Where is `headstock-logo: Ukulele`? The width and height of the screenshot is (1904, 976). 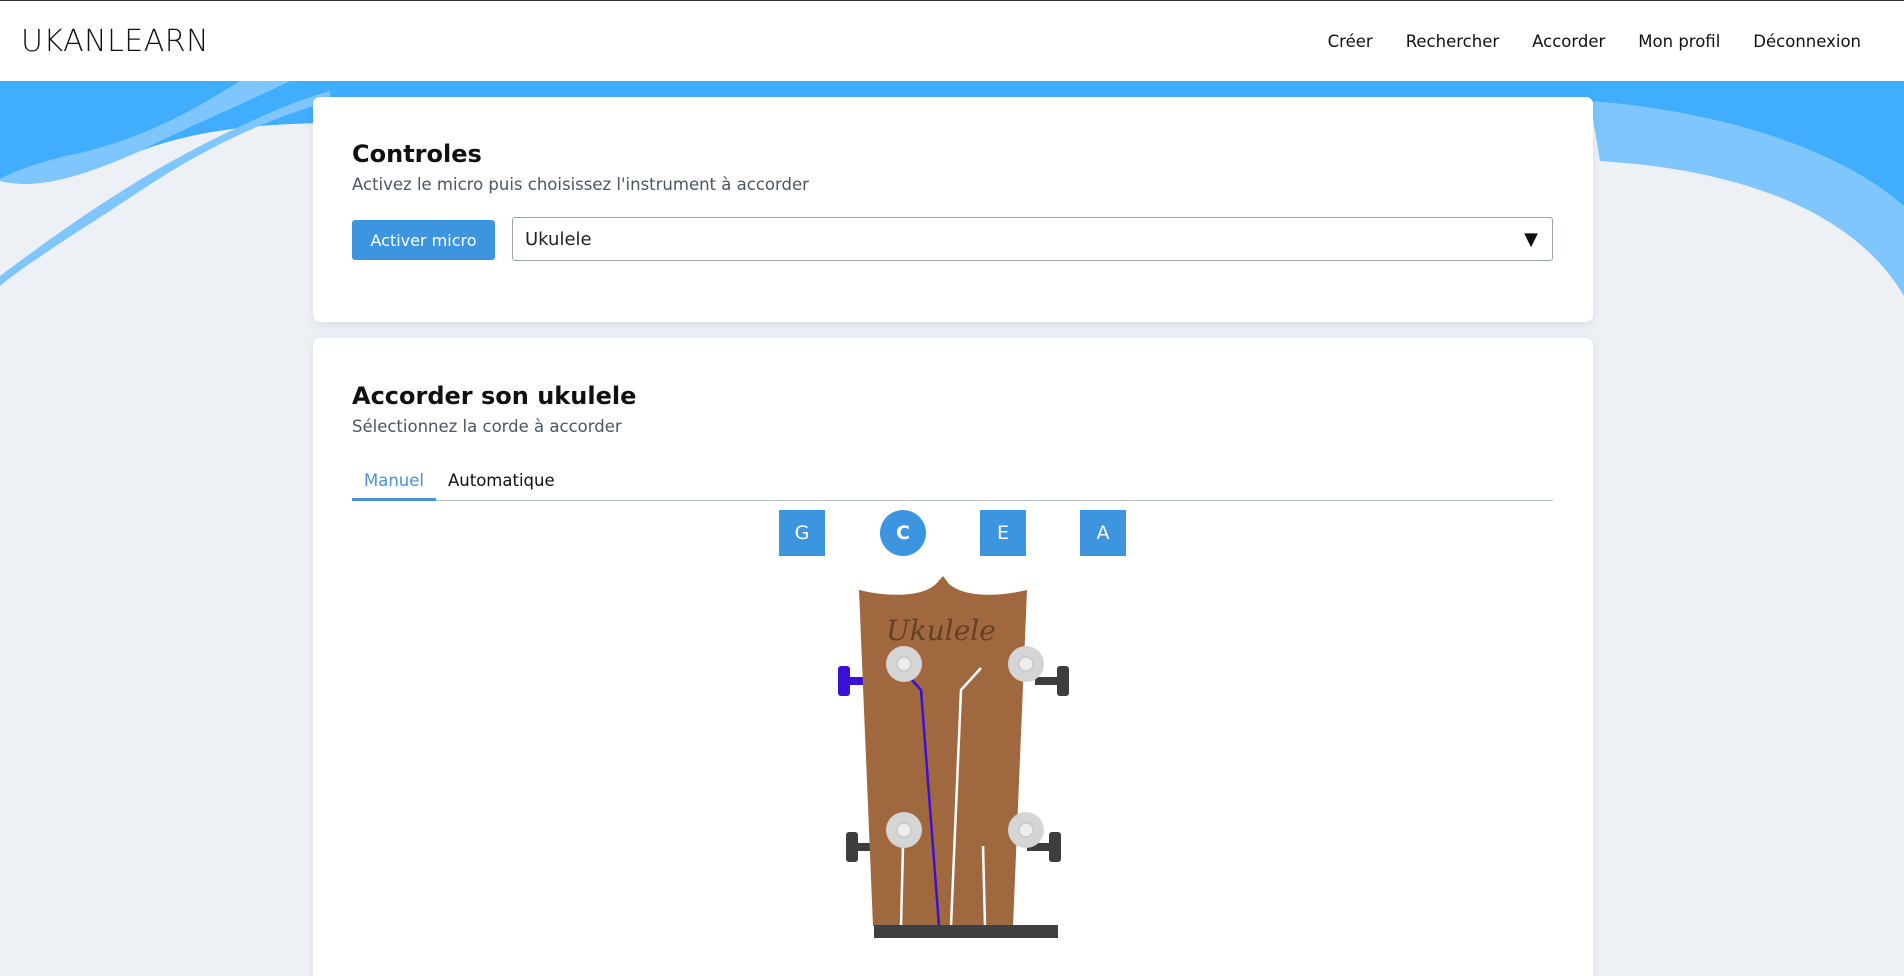
headstock-logo: Ukulele is located at coordinates (941, 630).